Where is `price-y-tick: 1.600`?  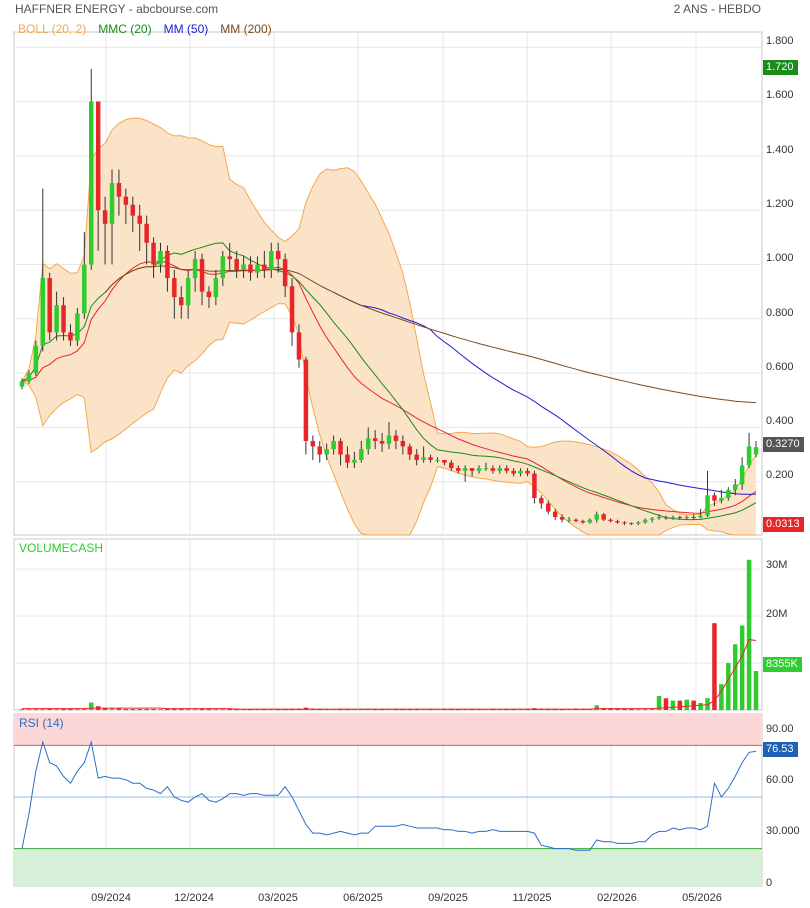
price-y-tick: 1.600 is located at coordinates (780, 95).